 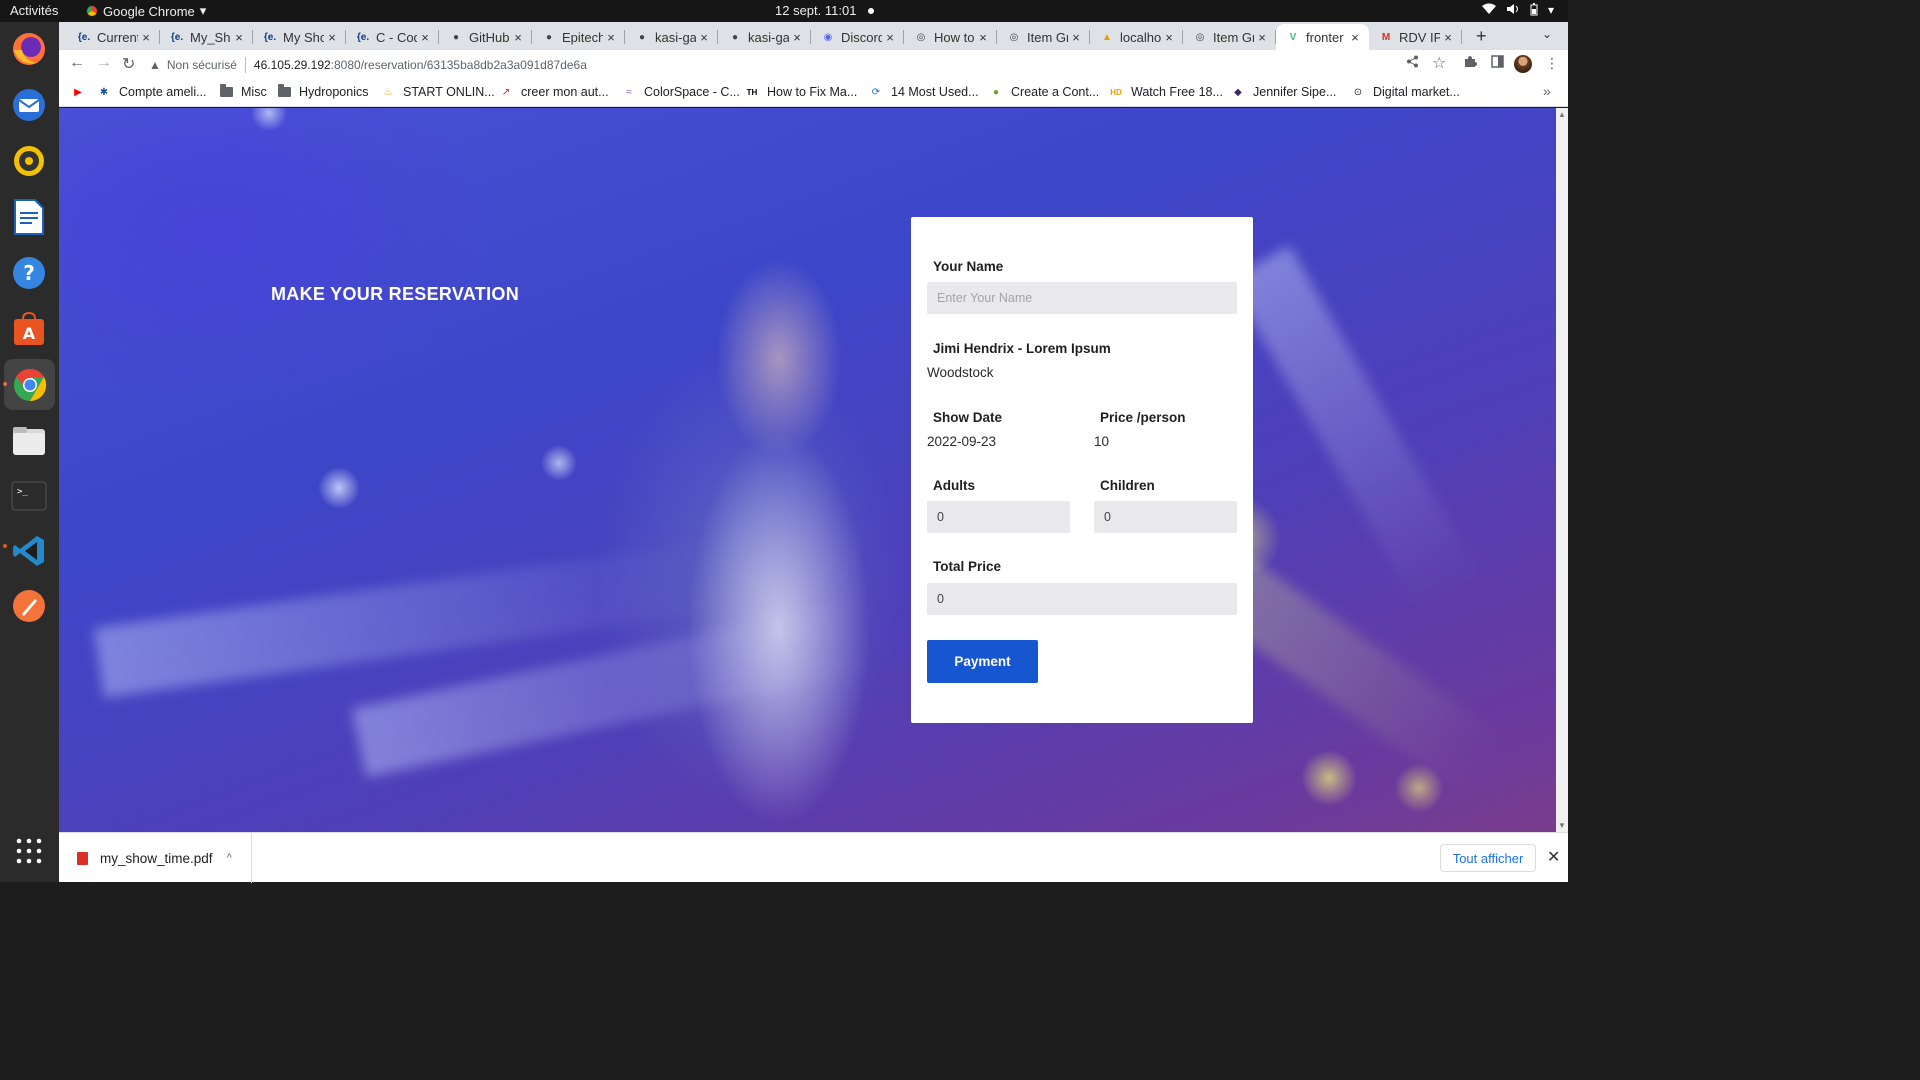 I want to click on bookmark-star-icon: ☆, so click(x=1439, y=63).